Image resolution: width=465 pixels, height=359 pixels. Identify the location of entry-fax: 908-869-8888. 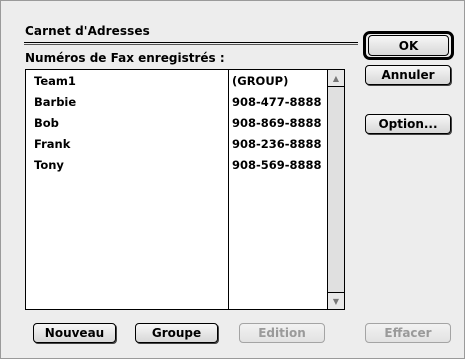
(277, 123).